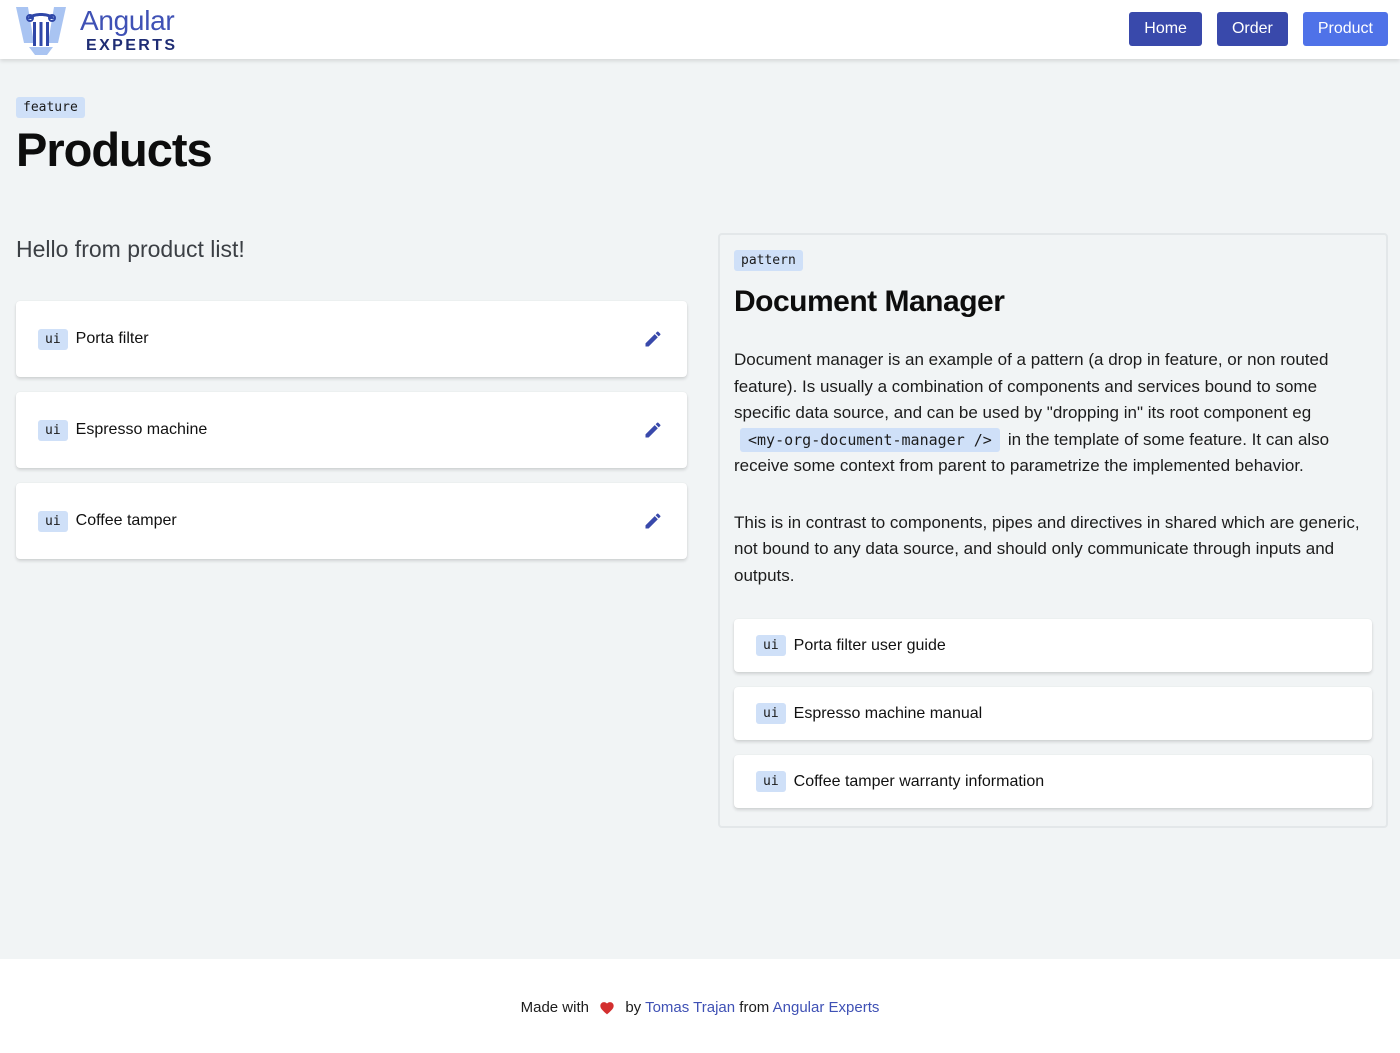  I want to click on product-list-greeting: Hello from product list!, so click(130, 249).